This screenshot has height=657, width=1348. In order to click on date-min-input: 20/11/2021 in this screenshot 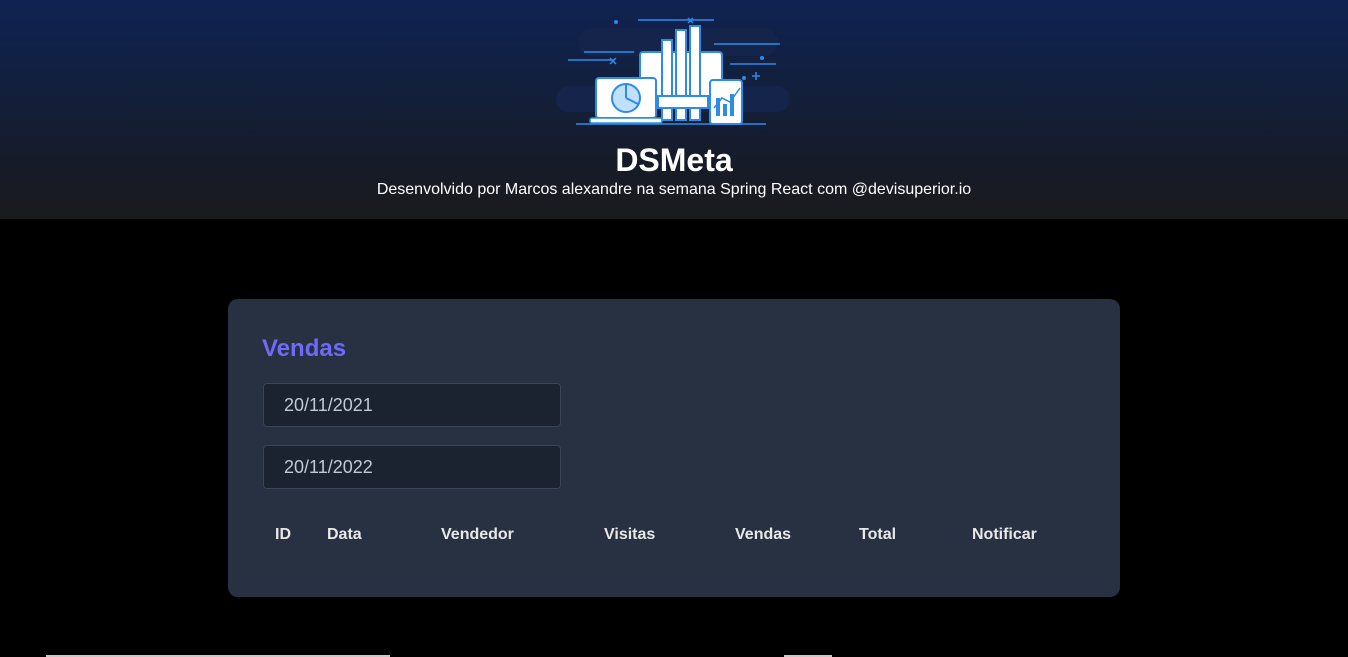, I will do `click(412, 405)`.